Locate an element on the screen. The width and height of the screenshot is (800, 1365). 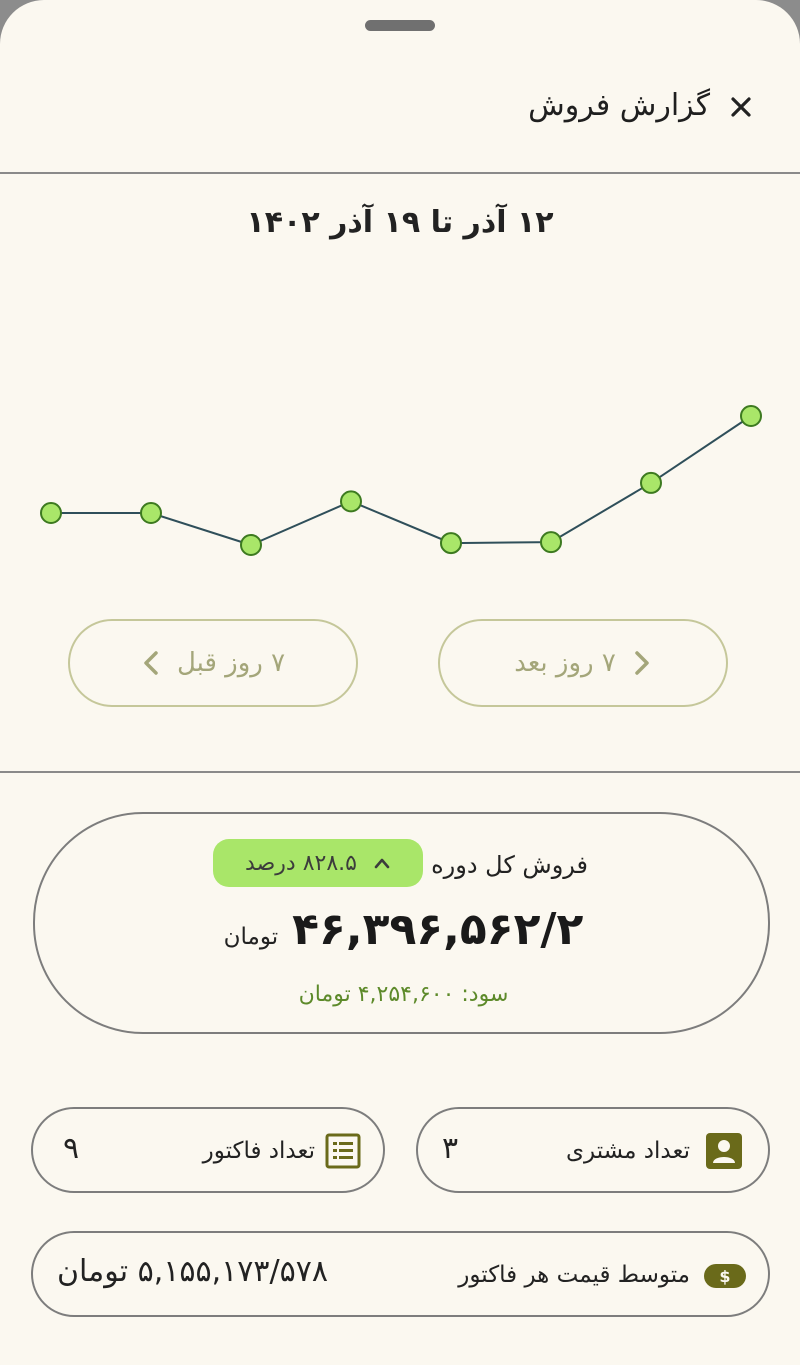
person-icon is located at coordinates (724, 1151).